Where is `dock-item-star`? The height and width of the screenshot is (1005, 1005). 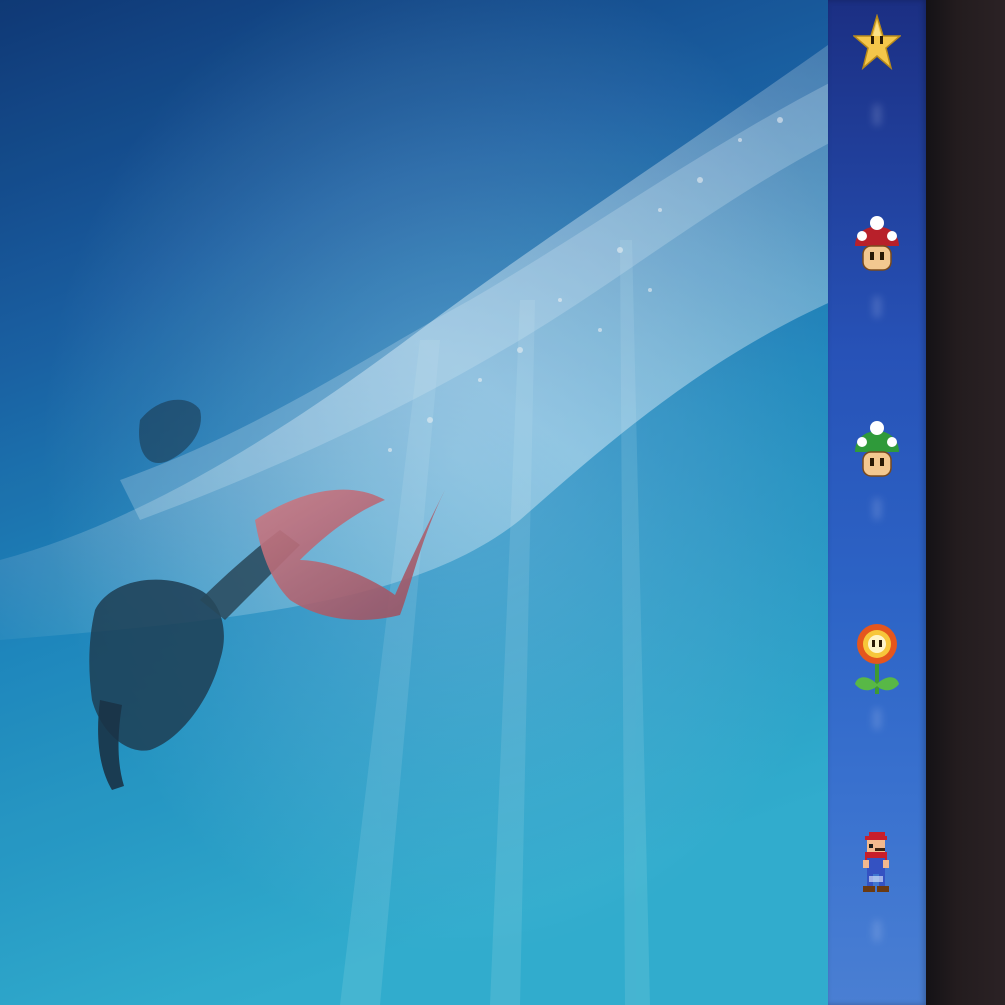 dock-item-star is located at coordinates (877, 70).